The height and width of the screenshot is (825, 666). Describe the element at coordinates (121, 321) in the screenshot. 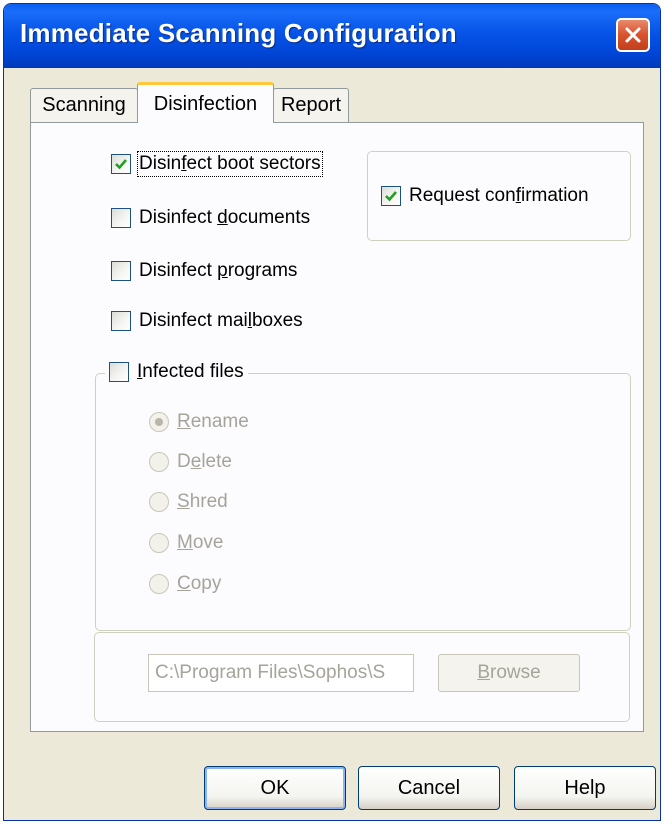

I see `disinfect-mailboxes-checkbox` at that location.